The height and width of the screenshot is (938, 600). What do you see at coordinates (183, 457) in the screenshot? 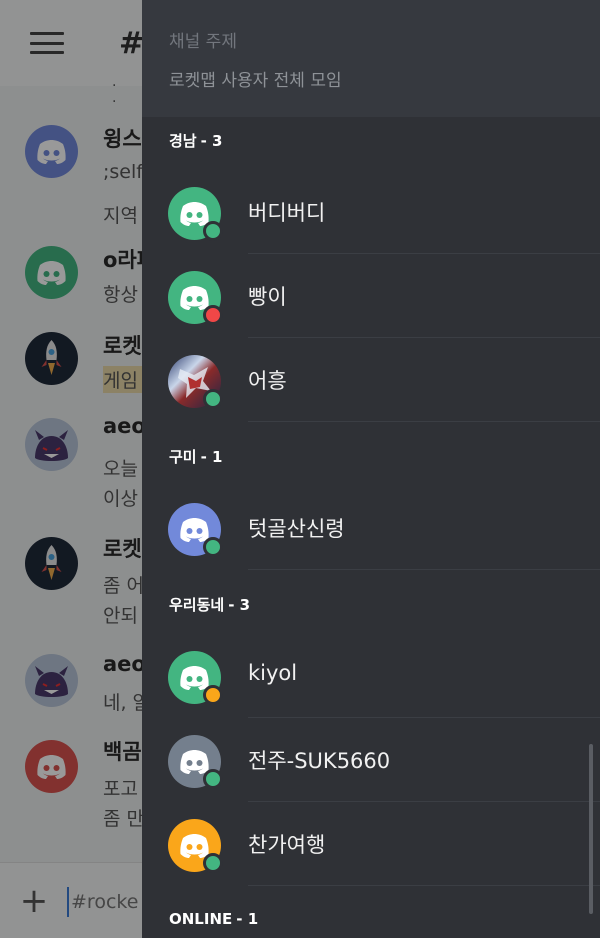
I see `group-name: 구미` at bounding box center [183, 457].